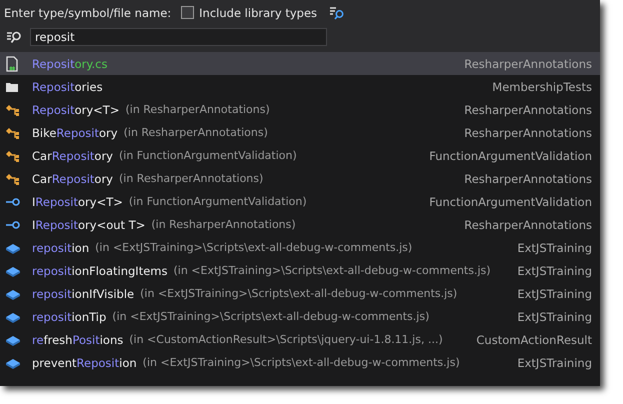 The image size is (623, 404). What do you see at coordinates (88, 13) in the screenshot?
I see `search-label: Enter type/symbol/file name:` at bounding box center [88, 13].